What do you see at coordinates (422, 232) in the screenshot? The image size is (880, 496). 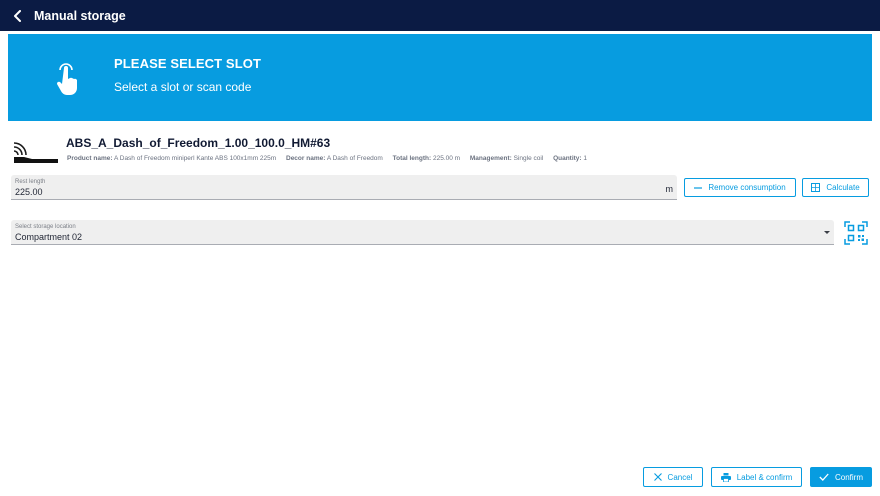 I see `storage-location-select: Select storage location Compartment 02` at bounding box center [422, 232].